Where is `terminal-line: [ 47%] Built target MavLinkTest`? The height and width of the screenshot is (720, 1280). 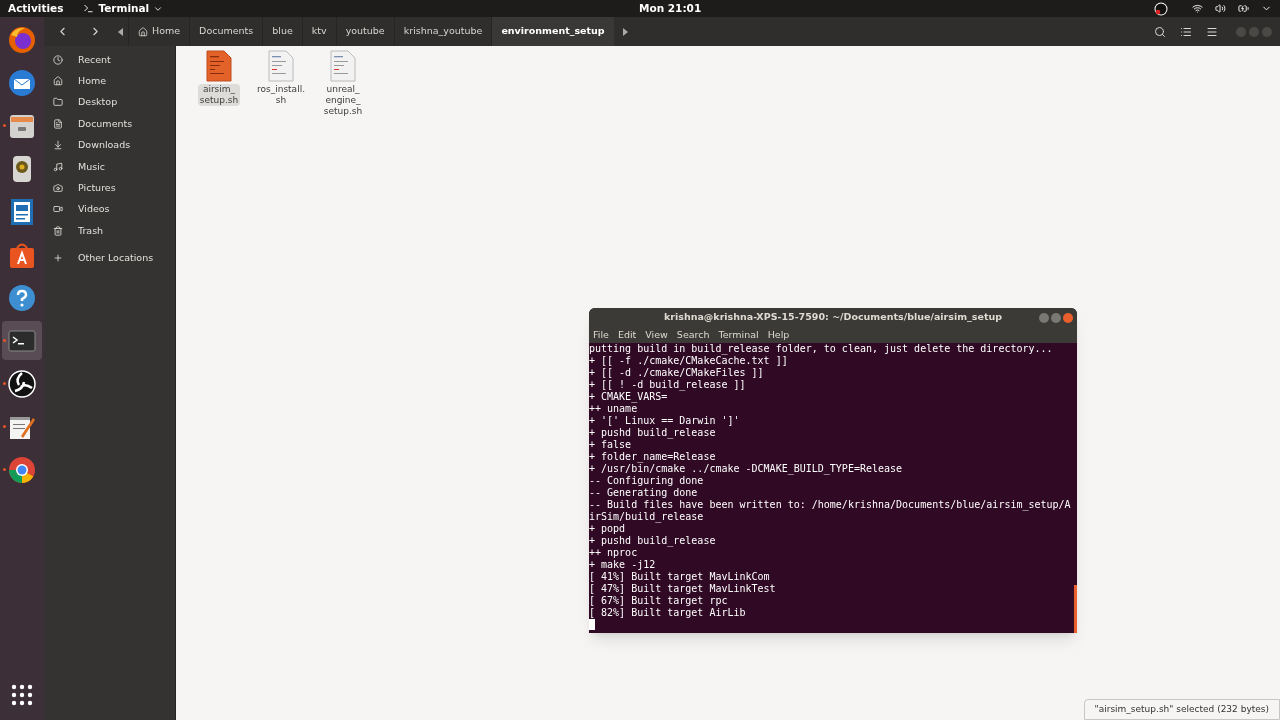
terminal-line: [ 47%] Built target MavLinkTest is located at coordinates (682, 589).